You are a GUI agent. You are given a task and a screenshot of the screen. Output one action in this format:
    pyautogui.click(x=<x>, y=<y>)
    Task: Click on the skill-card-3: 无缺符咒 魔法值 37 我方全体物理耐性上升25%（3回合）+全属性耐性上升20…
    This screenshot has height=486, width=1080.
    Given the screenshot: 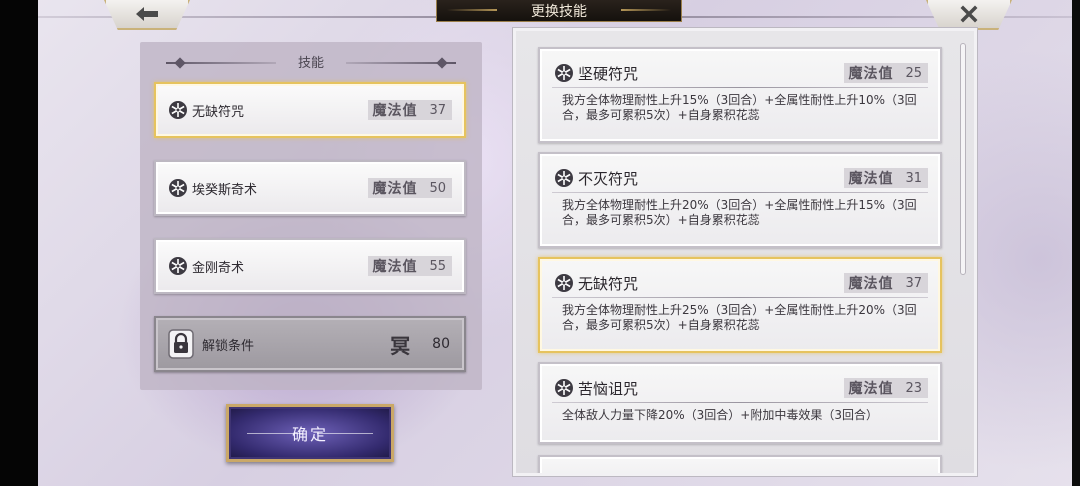 What is the action you would take?
    pyautogui.click(x=740, y=305)
    